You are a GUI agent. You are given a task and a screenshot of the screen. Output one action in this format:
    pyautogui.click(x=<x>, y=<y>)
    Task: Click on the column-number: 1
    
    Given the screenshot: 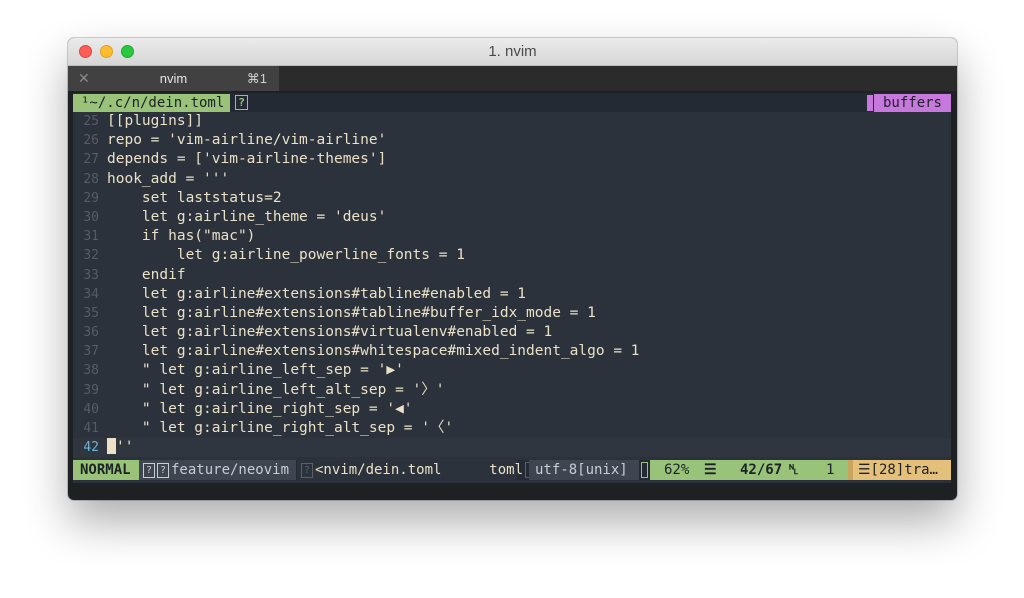 What is the action you would take?
    pyautogui.click(x=830, y=470)
    